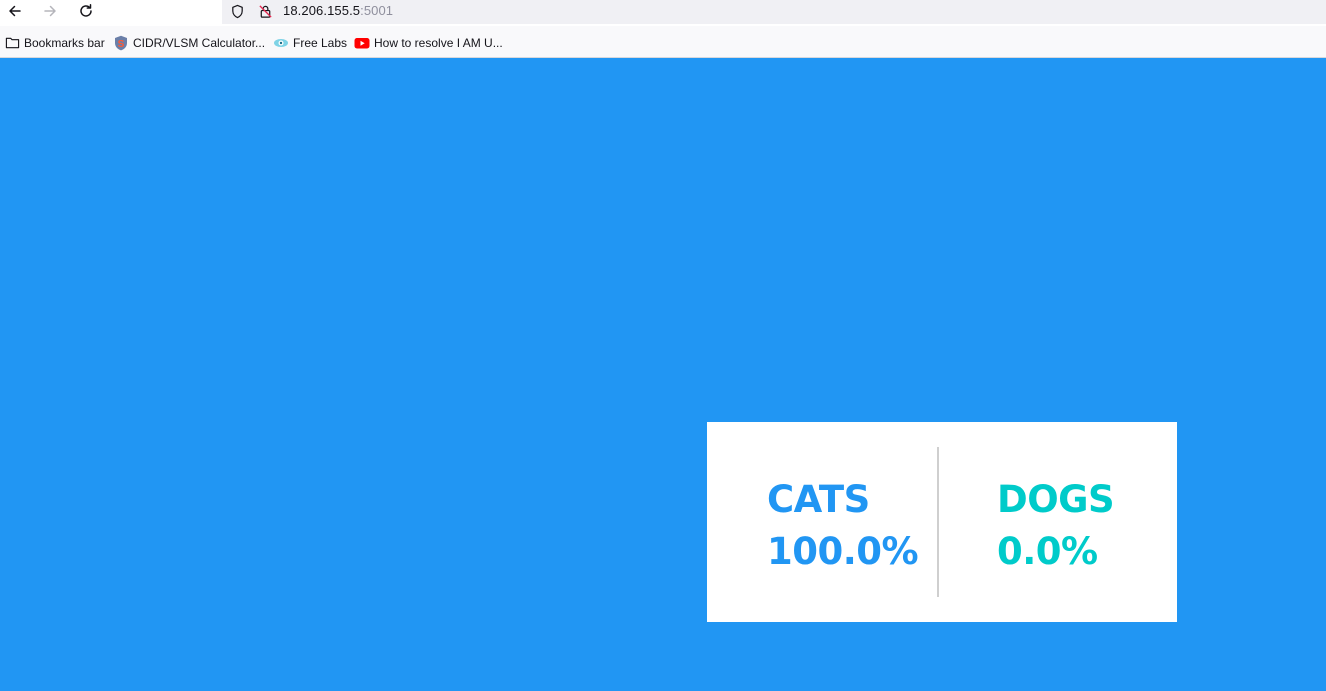  What do you see at coordinates (774, 12) in the screenshot?
I see `address-bar: 18.206.155.5:5001` at bounding box center [774, 12].